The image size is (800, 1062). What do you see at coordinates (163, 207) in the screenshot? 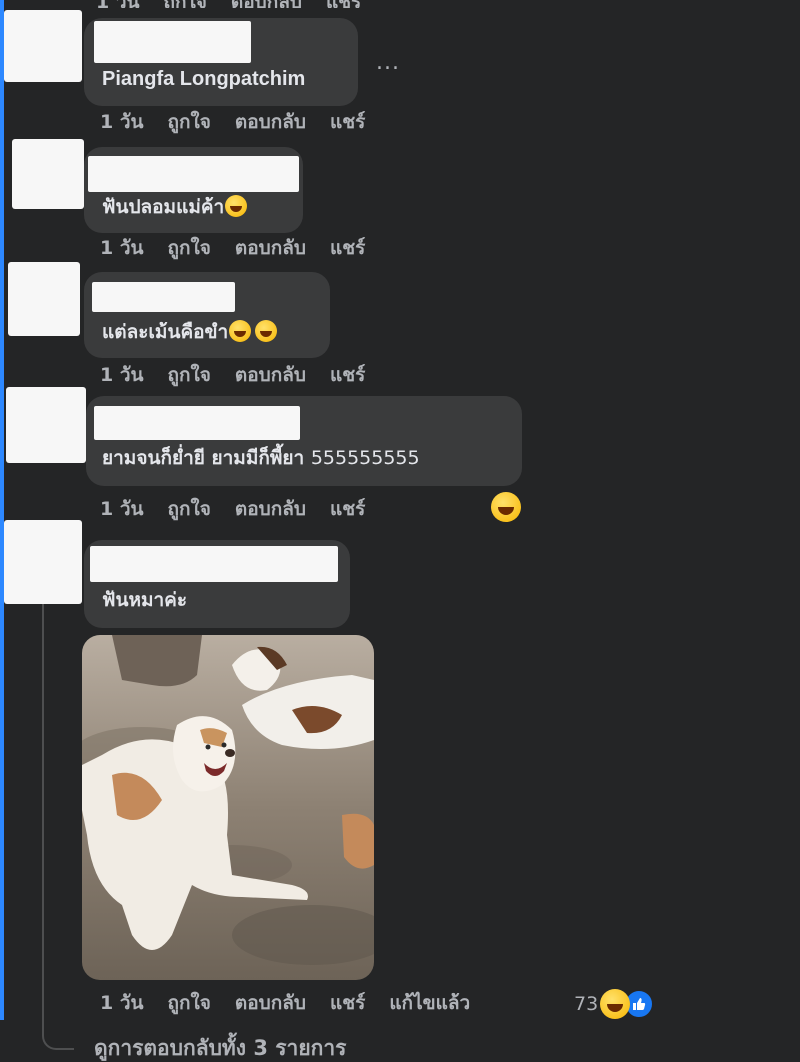
I see `comment-body: ฟันปลอมแม่ค้า` at bounding box center [163, 207].